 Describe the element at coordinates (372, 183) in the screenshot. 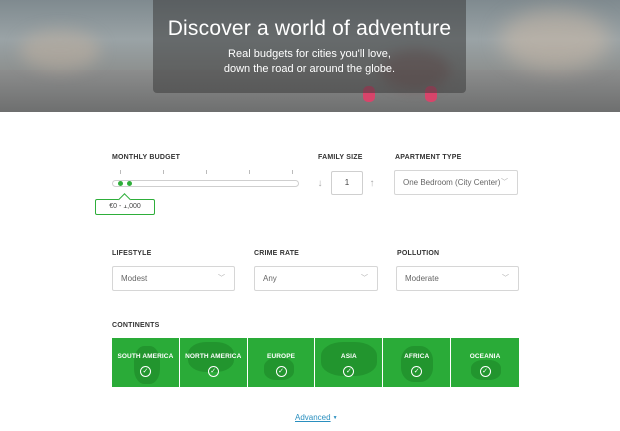

I see `arrow-up-icon: ↑` at that location.